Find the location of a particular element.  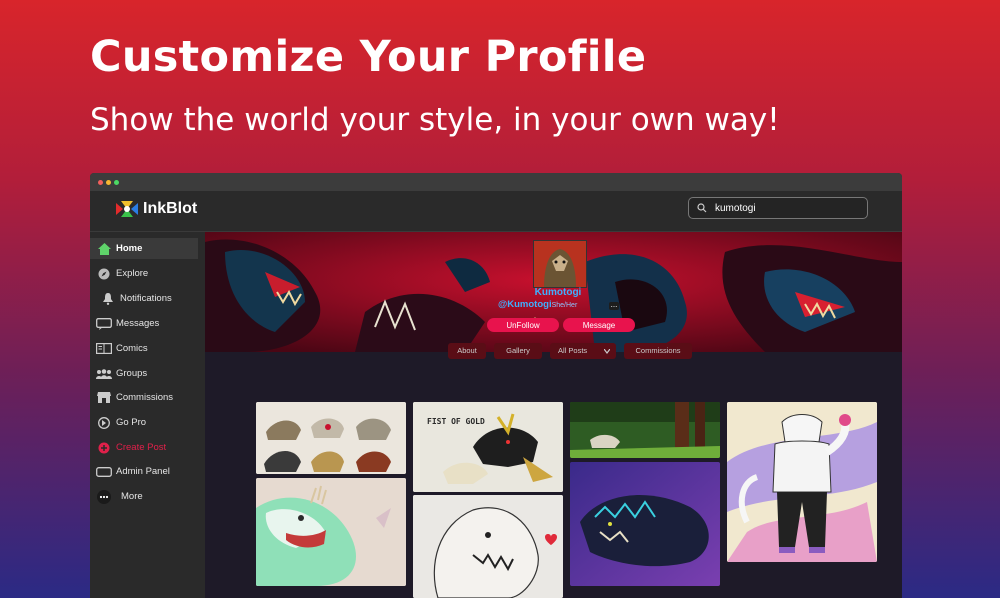

bell-icon is located at coordinates (108, 299).